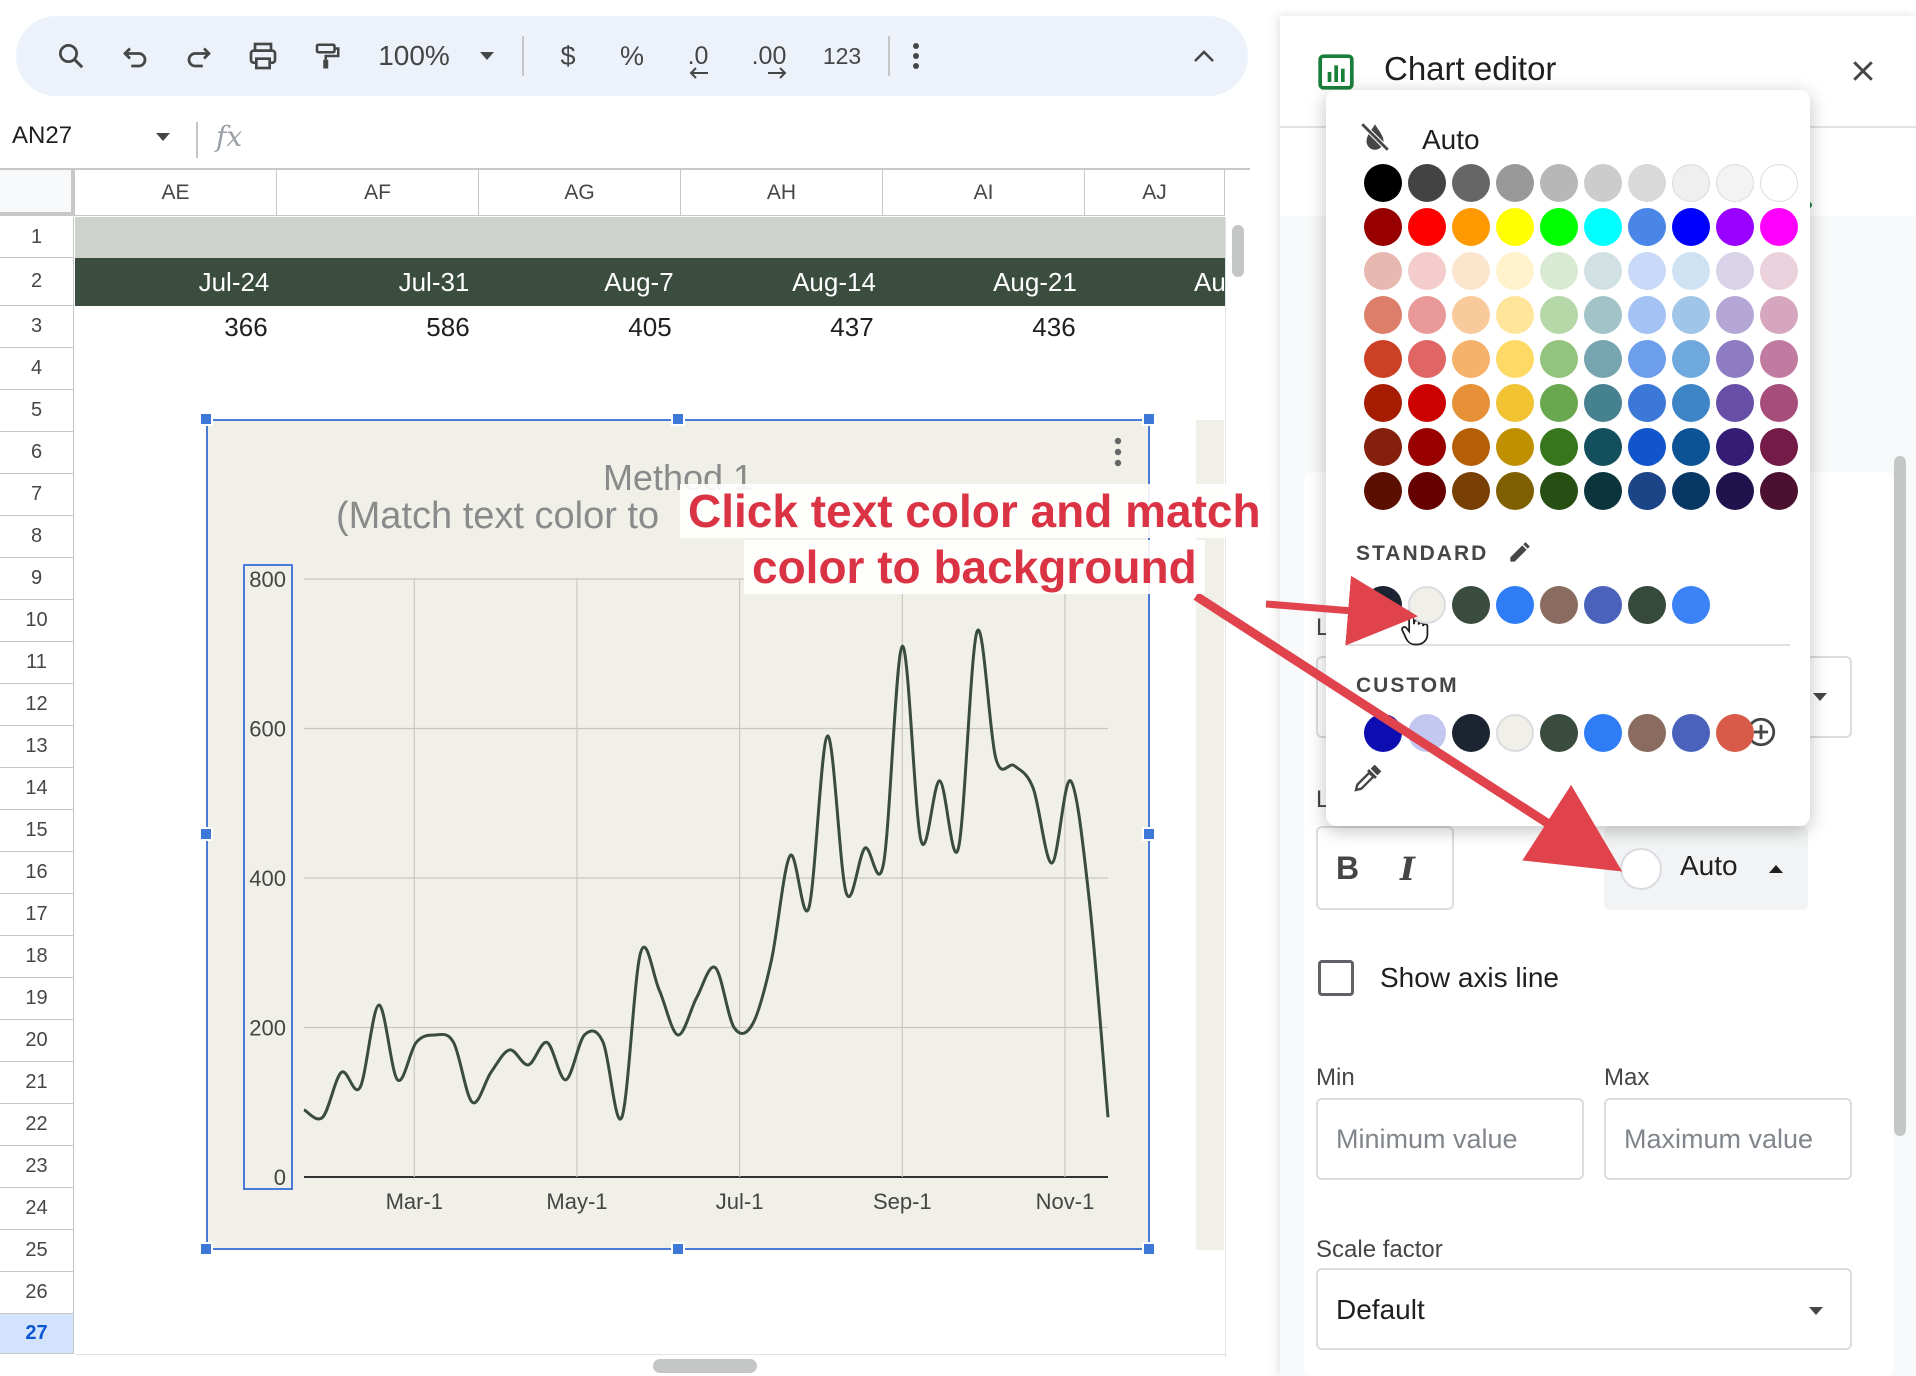 The image size is (1916, 1376). Describe the element at coordinates (378, 193) in the screenshot. I see `column-header: AF` at that location.